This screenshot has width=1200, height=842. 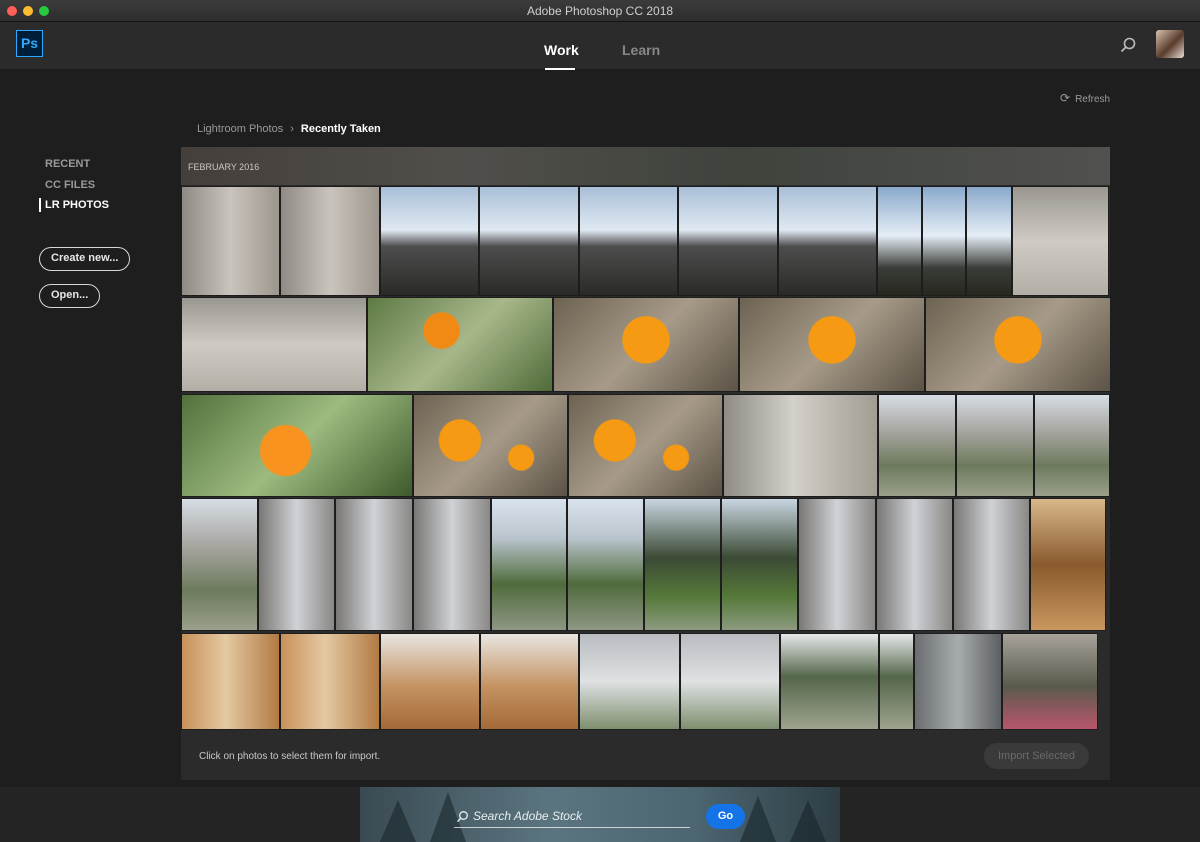 What do you see at coordinates (1093, 99) in the screenshot?
I see `refresh-label: Refresh` at bounding box center [1093, 99].